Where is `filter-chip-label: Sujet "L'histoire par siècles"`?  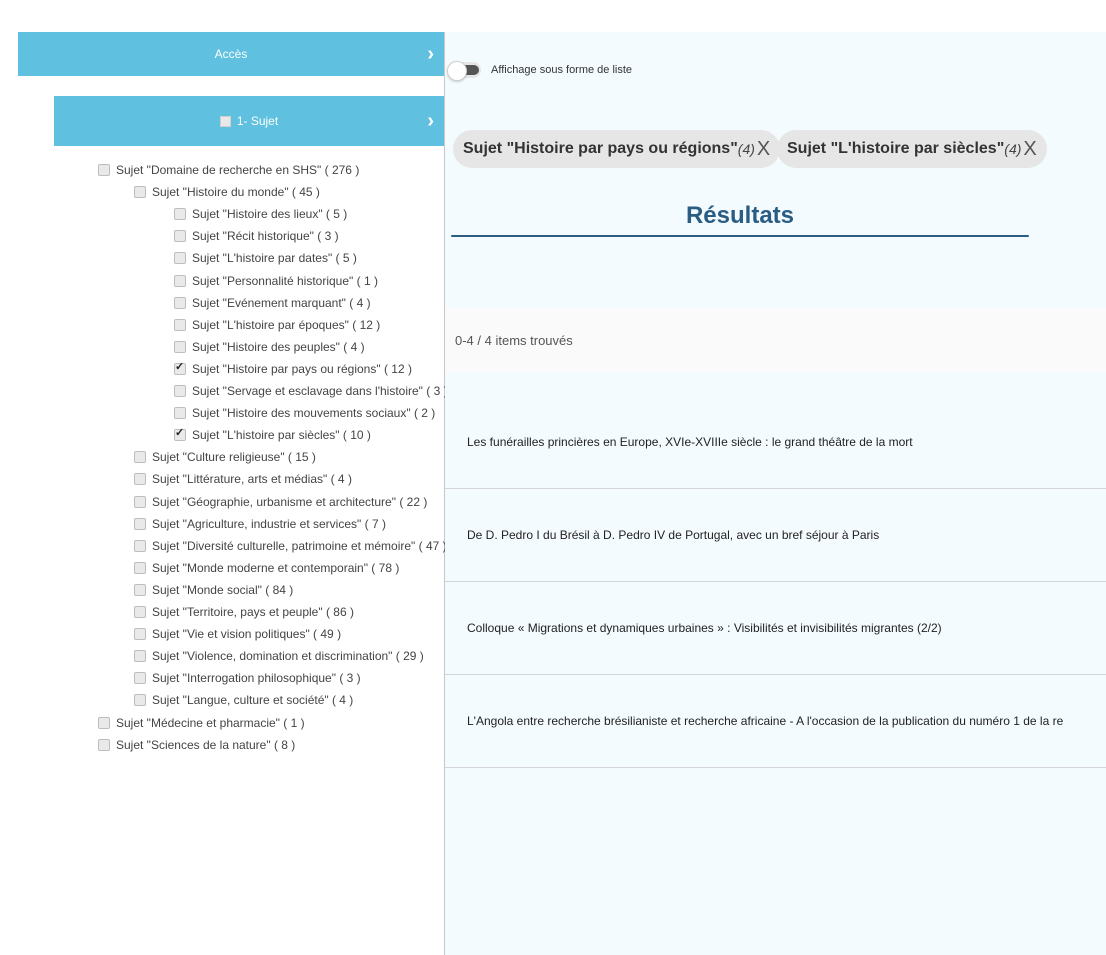
filter-chip-label: Sujet "L'histoire par siècles" is located at coordinates (896, 148).